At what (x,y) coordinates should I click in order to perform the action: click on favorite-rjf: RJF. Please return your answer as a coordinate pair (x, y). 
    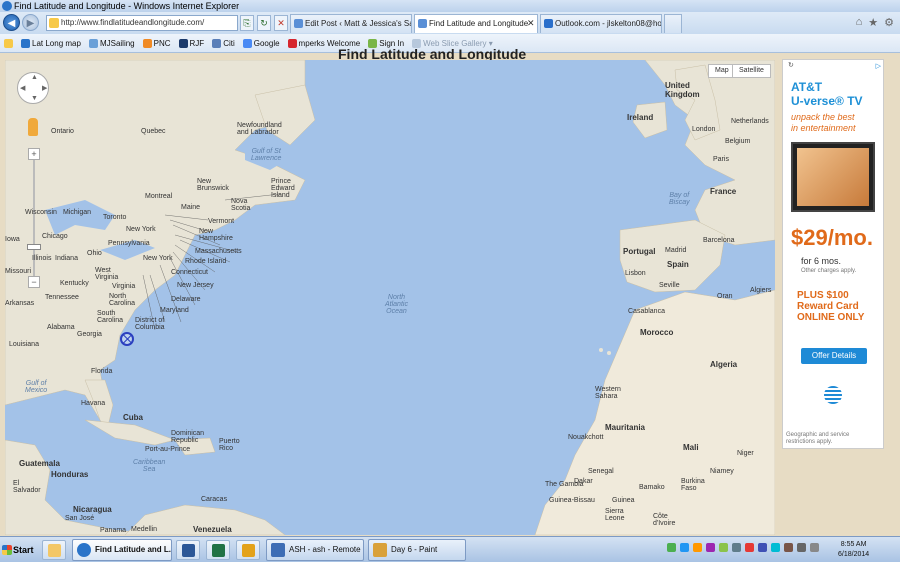
    Looking at the image, I should click on (191, 43).